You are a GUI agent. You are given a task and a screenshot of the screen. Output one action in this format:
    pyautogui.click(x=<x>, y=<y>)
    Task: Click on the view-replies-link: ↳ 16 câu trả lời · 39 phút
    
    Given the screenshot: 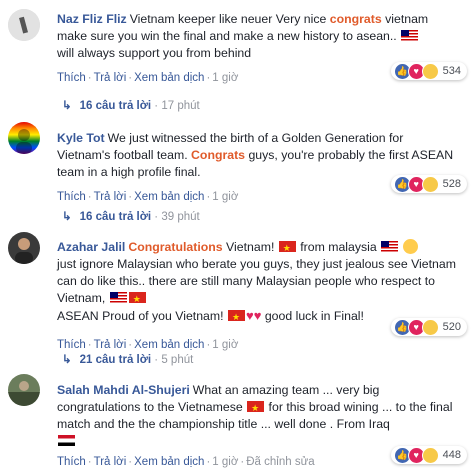 What is the action you would take?
    pyautogui.click(x=131, y=216)
    